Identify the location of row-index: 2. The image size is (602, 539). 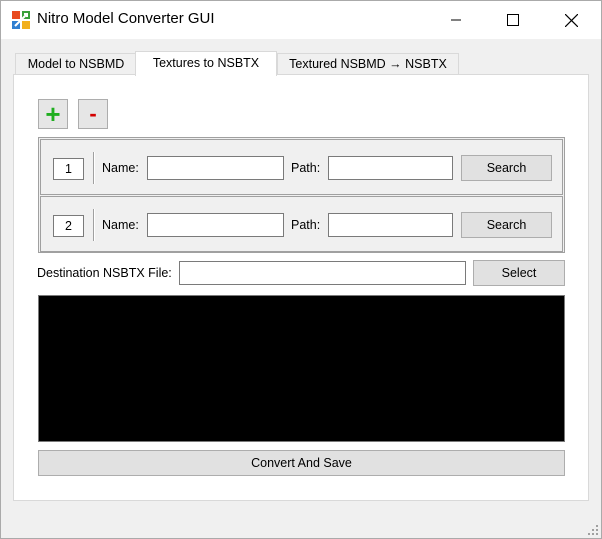
(68, 226).